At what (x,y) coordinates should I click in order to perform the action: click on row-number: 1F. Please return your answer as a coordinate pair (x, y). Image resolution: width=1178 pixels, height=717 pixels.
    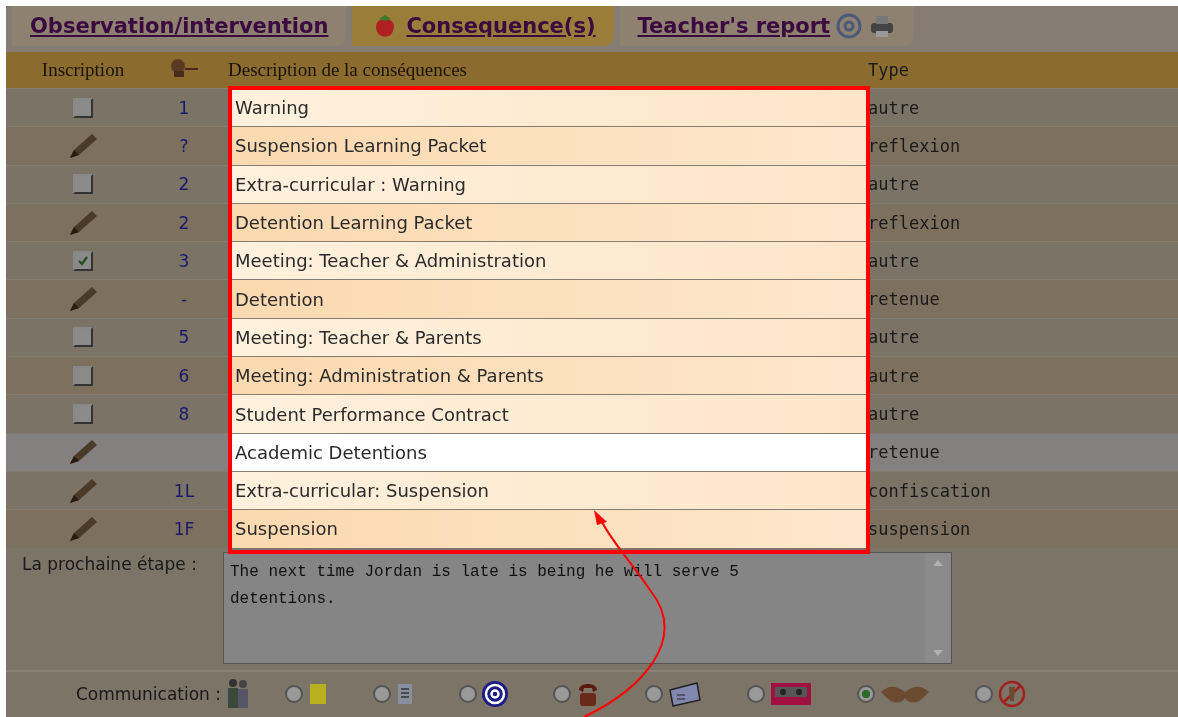
    Looking at the image, I should click on (184, 528).